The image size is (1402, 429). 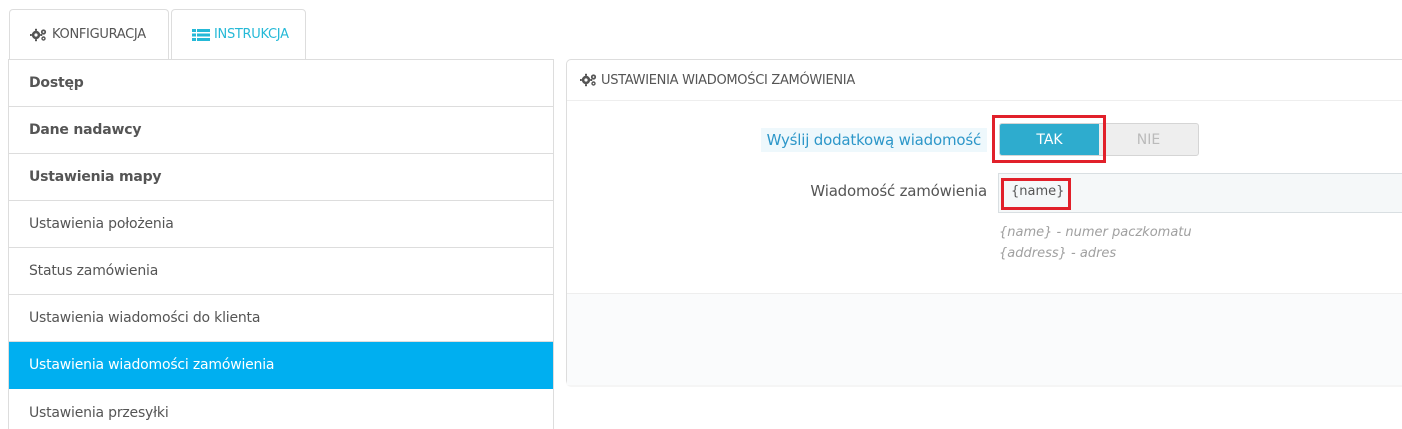 What do you see at coordinates (99, 412) in the screenshot?
I see `sidebar-item-label: Ustawienia przesyłki` at bounding box center [99, 412].